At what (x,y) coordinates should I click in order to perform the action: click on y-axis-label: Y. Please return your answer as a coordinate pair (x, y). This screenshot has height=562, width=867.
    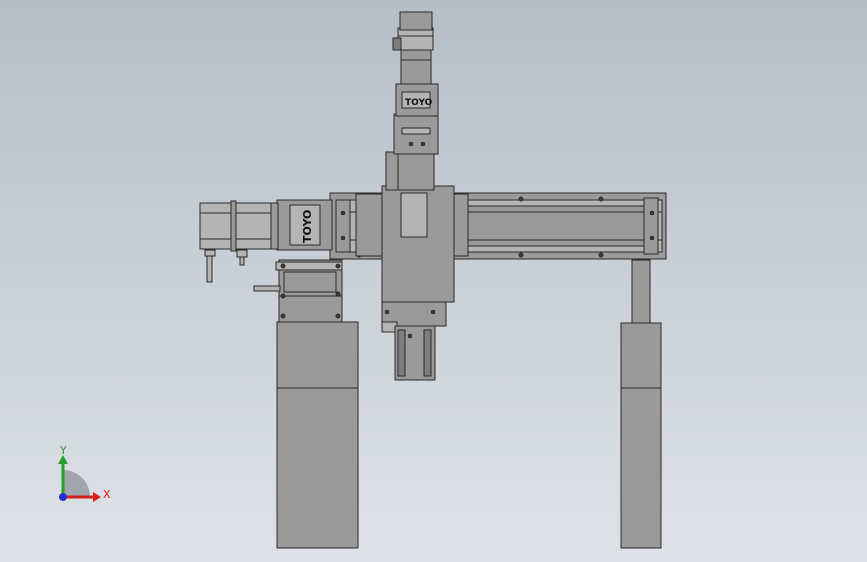
    Looking at the image, I should click on (63, 450).